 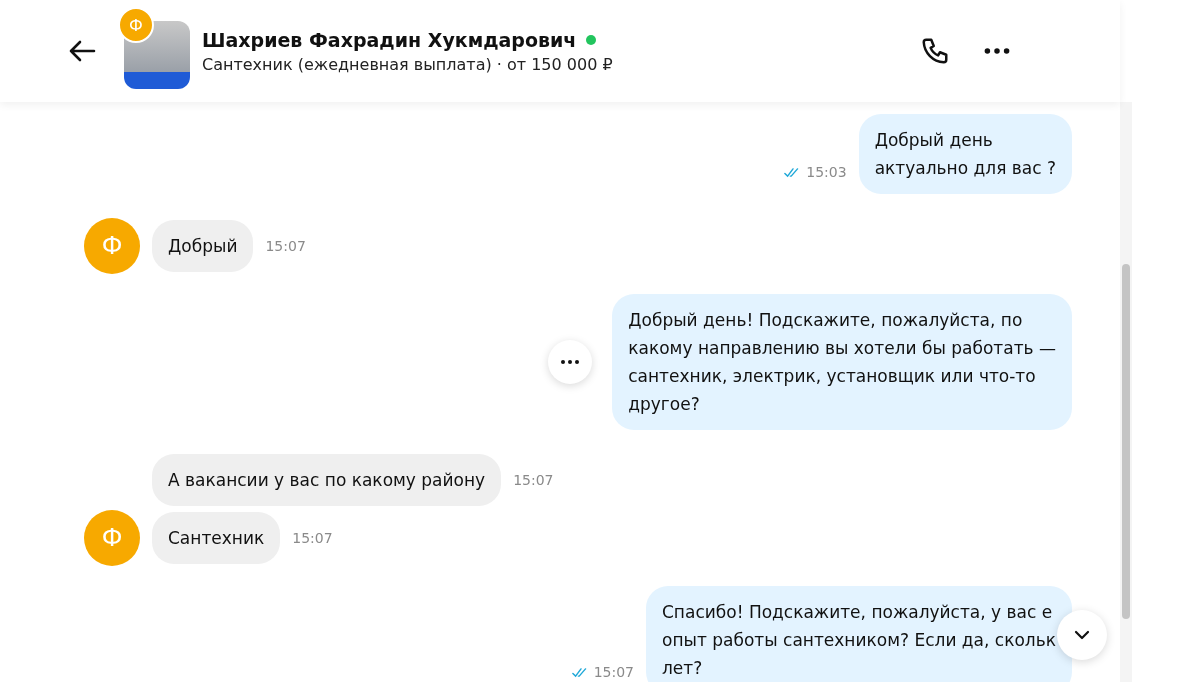 I want to click on message-bubble: А вакансии у вас по какому району, so click(x=327, y=480).